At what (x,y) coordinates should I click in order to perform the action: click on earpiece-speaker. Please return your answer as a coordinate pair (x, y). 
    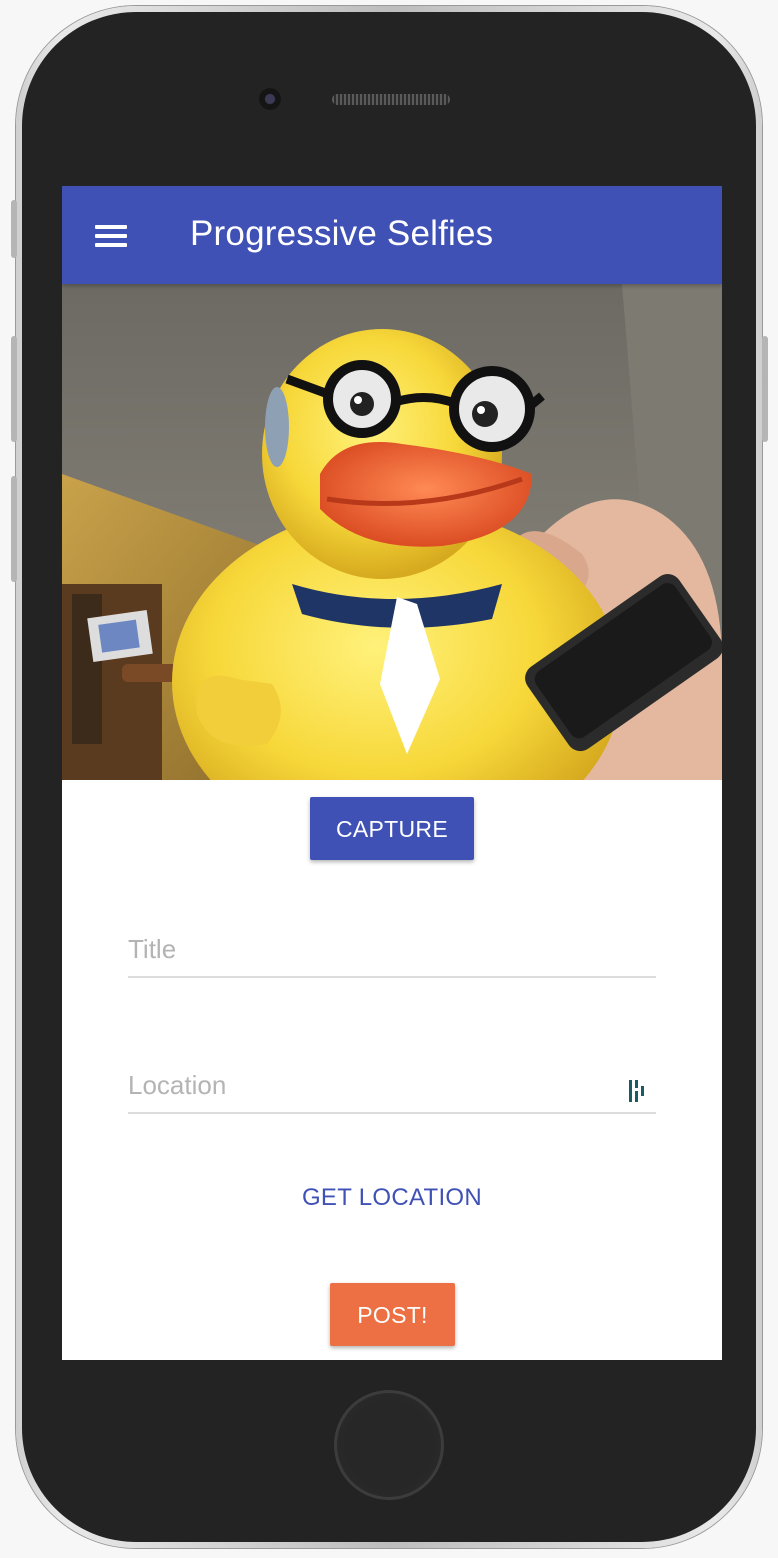
    Looking at the image, I should click on (391, 99).